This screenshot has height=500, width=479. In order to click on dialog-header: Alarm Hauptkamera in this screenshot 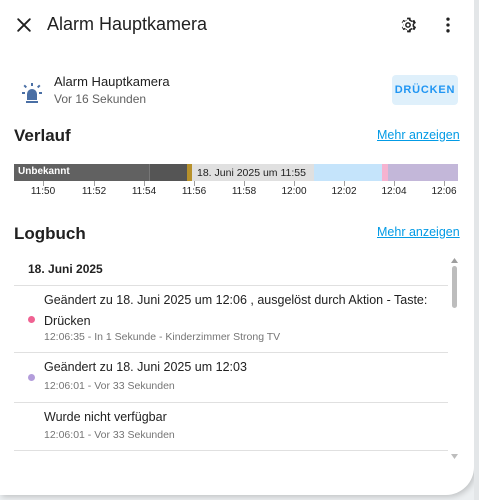, I will do `click(237, 25)`.